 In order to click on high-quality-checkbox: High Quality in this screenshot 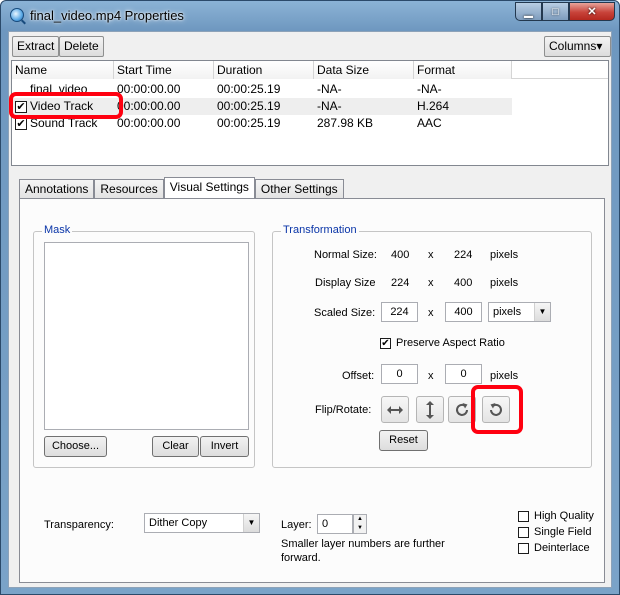, I will do `click(556, 516)`.